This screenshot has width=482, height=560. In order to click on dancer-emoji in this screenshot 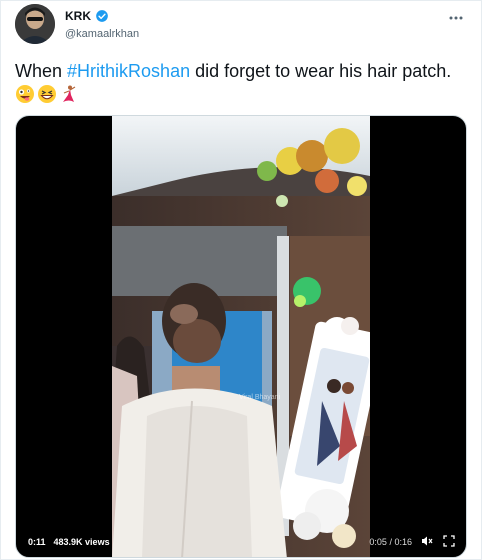, I will do `click(69, 94)`.